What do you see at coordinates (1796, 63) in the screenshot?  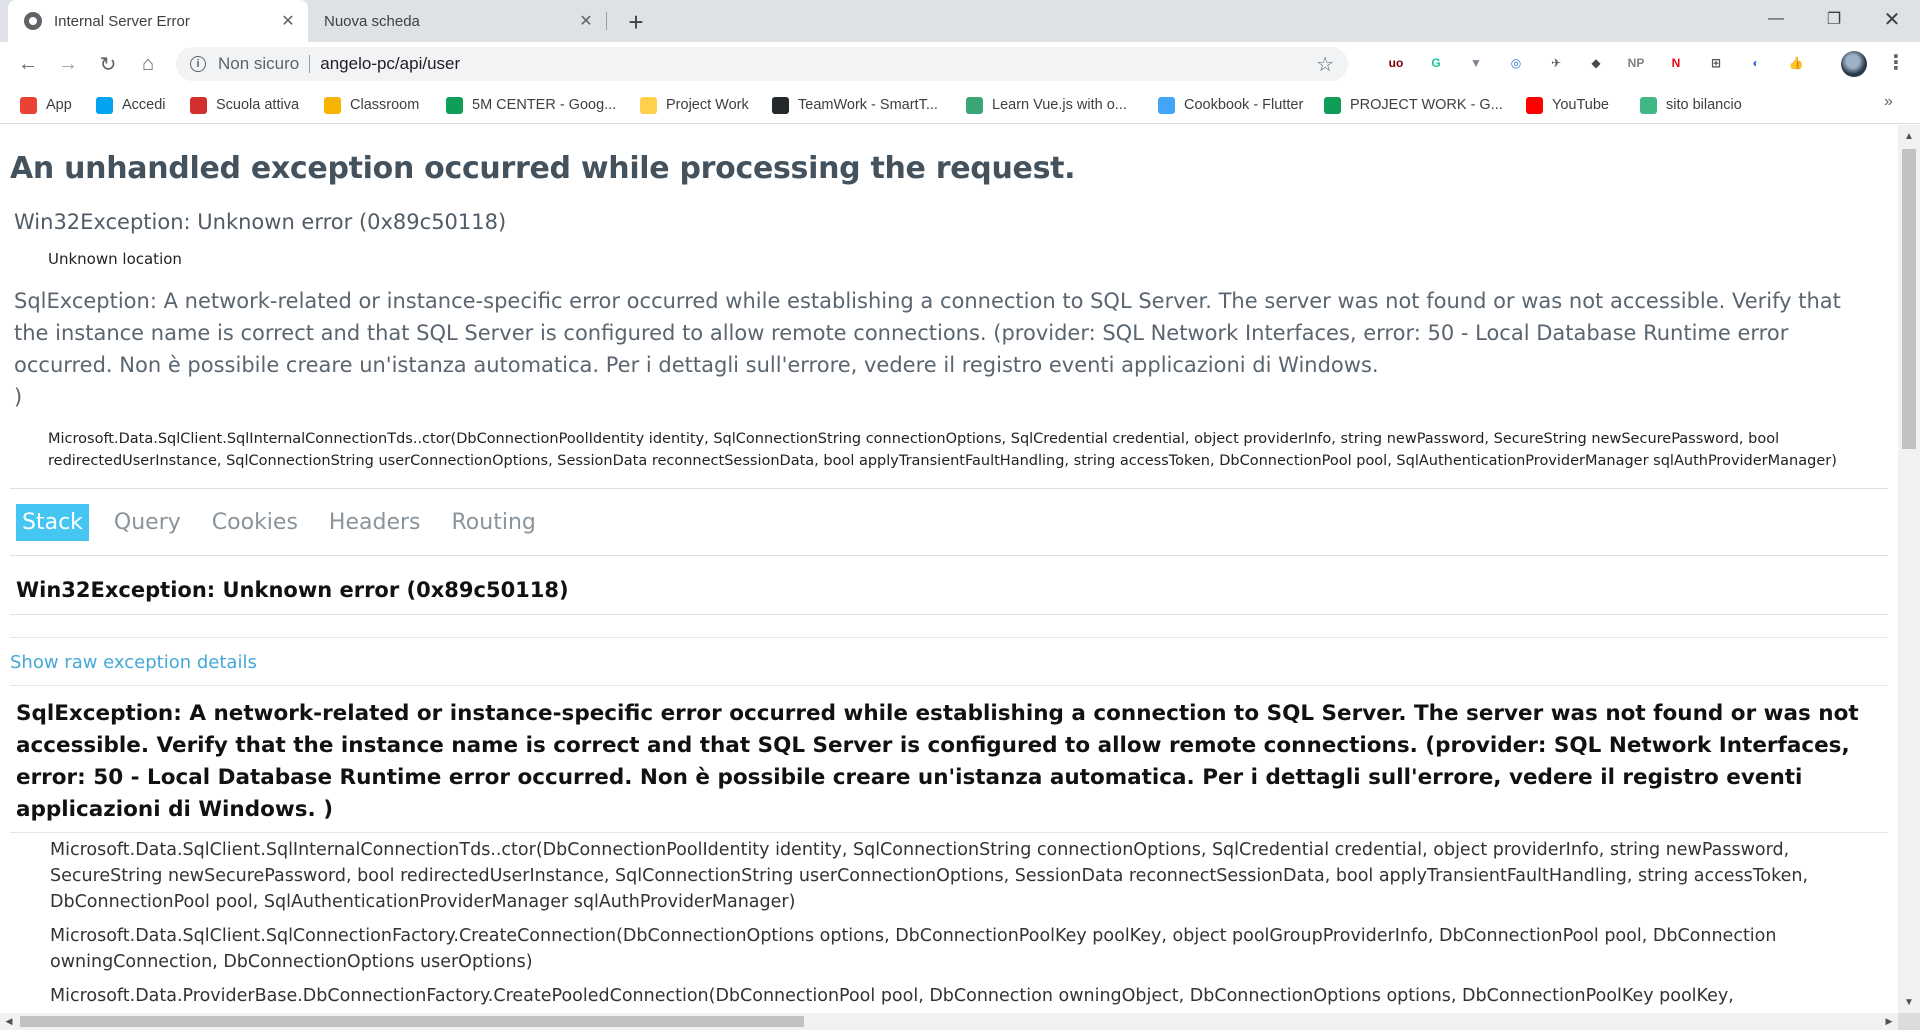 I see `thumb-icon: 👍` at bounding box center [1796, 63].